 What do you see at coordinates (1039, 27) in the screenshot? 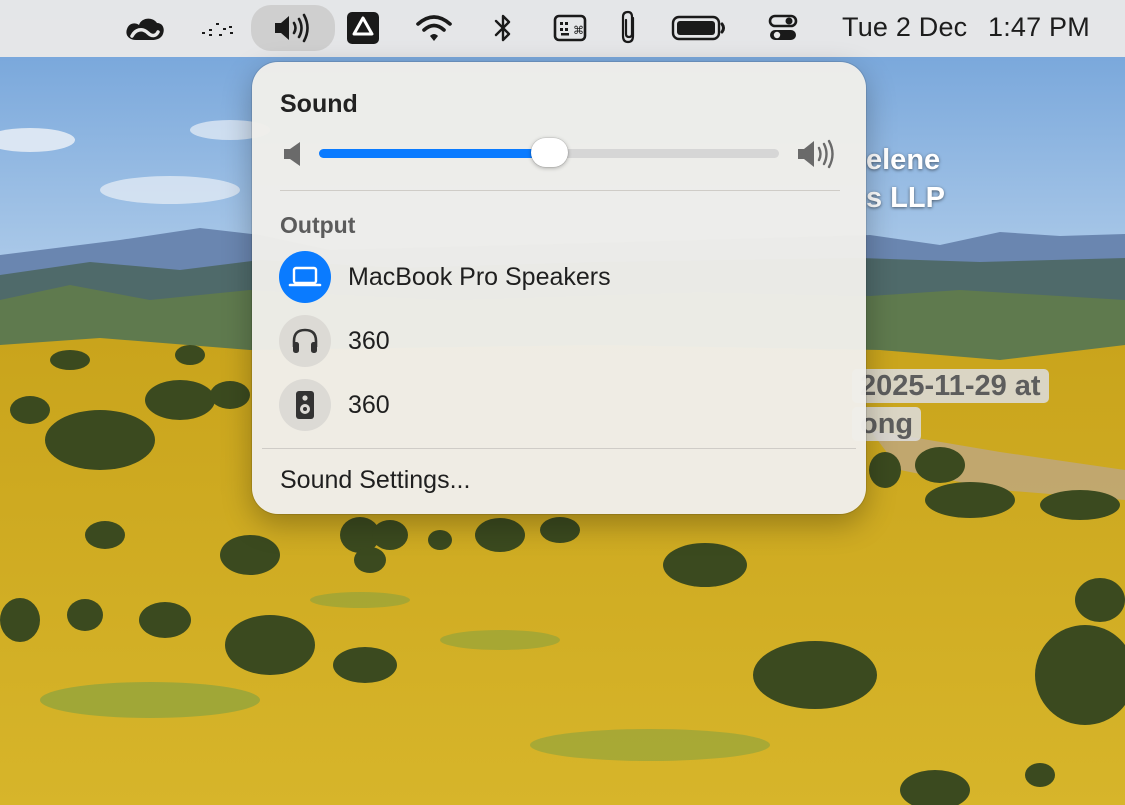
I see `menubar-time: 1:47 PM` at bounding box center [1039, 27].